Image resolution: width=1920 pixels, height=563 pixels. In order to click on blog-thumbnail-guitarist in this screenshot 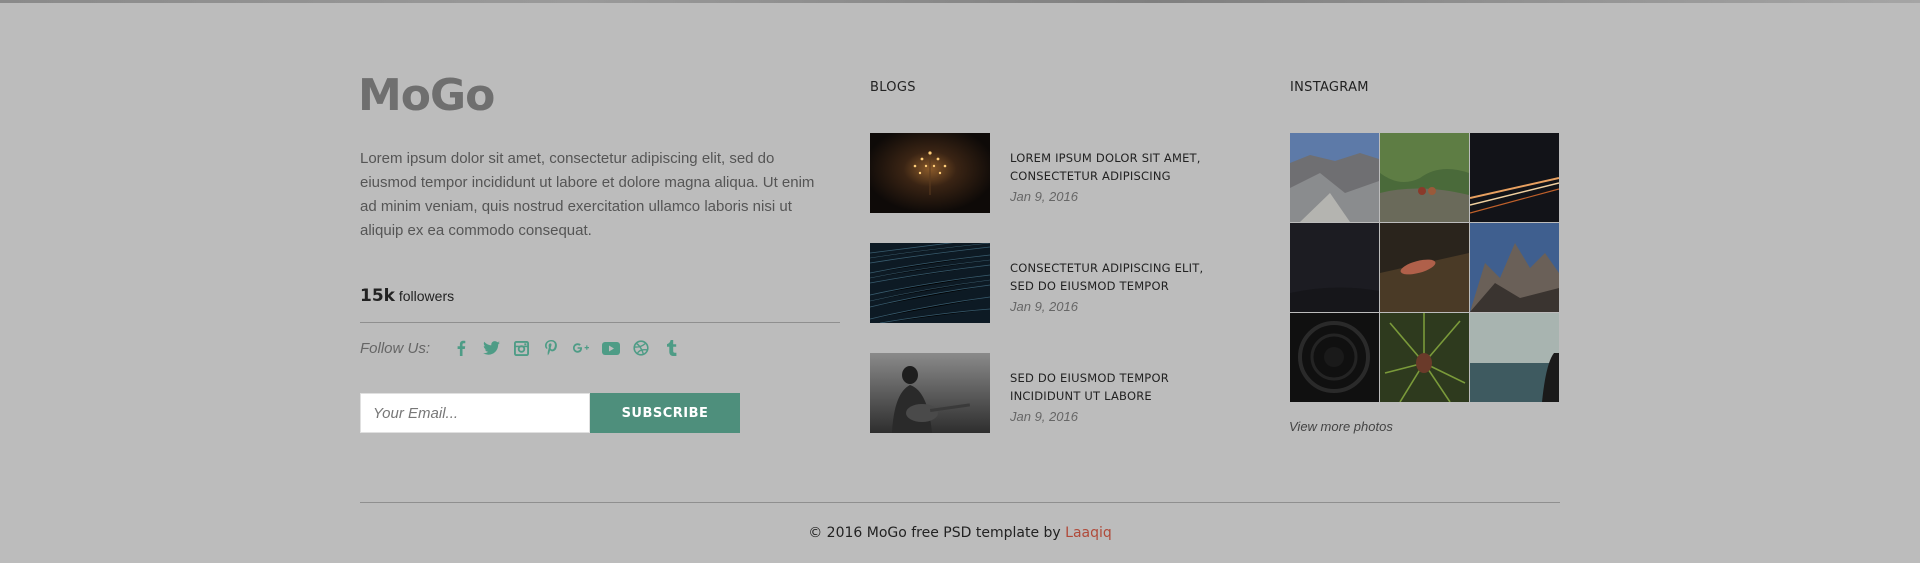, I will do `click(930, 393)`.